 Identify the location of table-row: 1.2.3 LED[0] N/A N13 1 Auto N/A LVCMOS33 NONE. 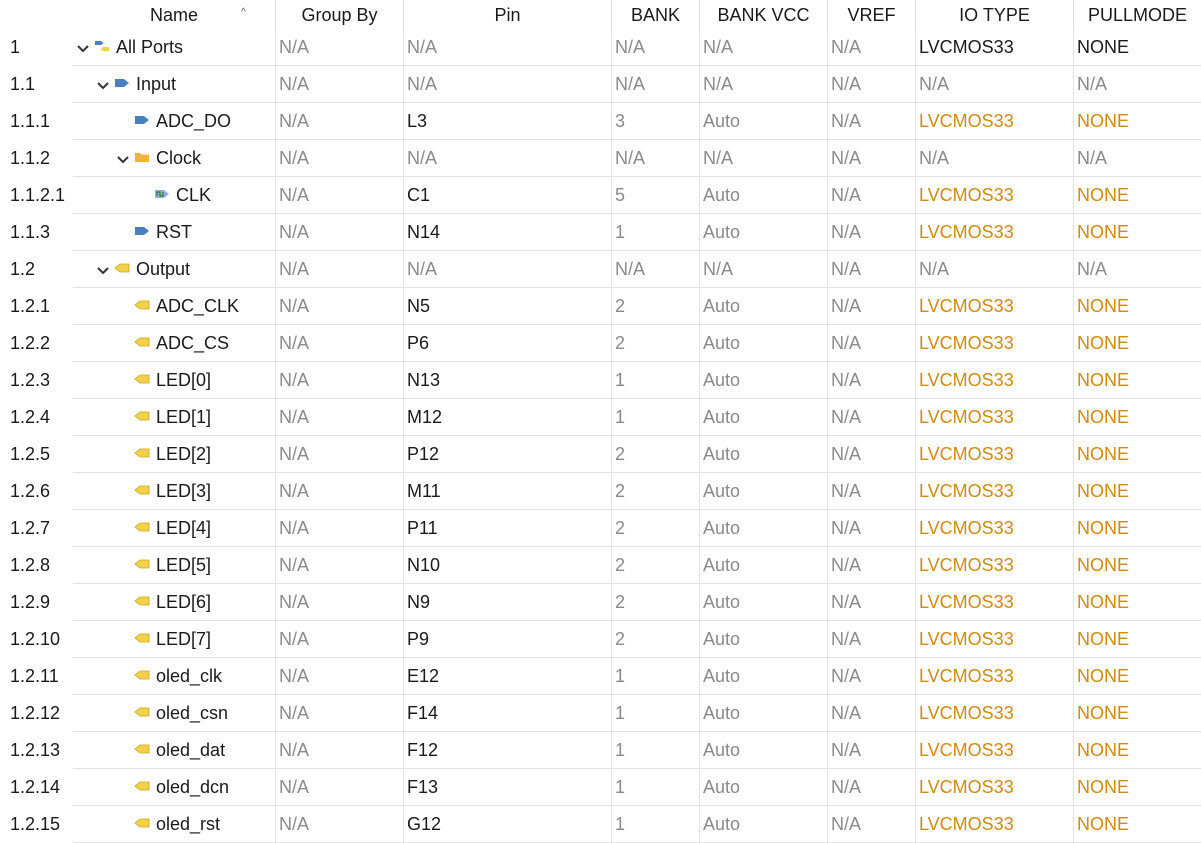
(600, 380).